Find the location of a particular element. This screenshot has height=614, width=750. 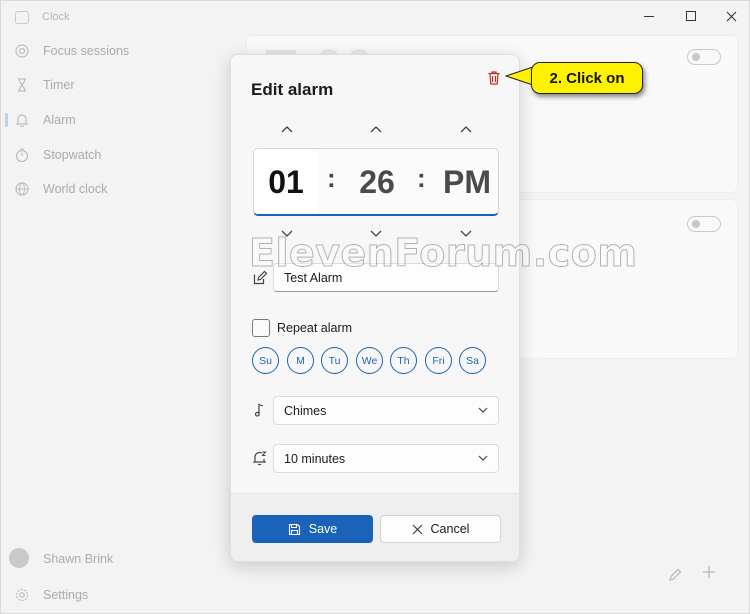

trash-icon is located at coordinates (494, 78).